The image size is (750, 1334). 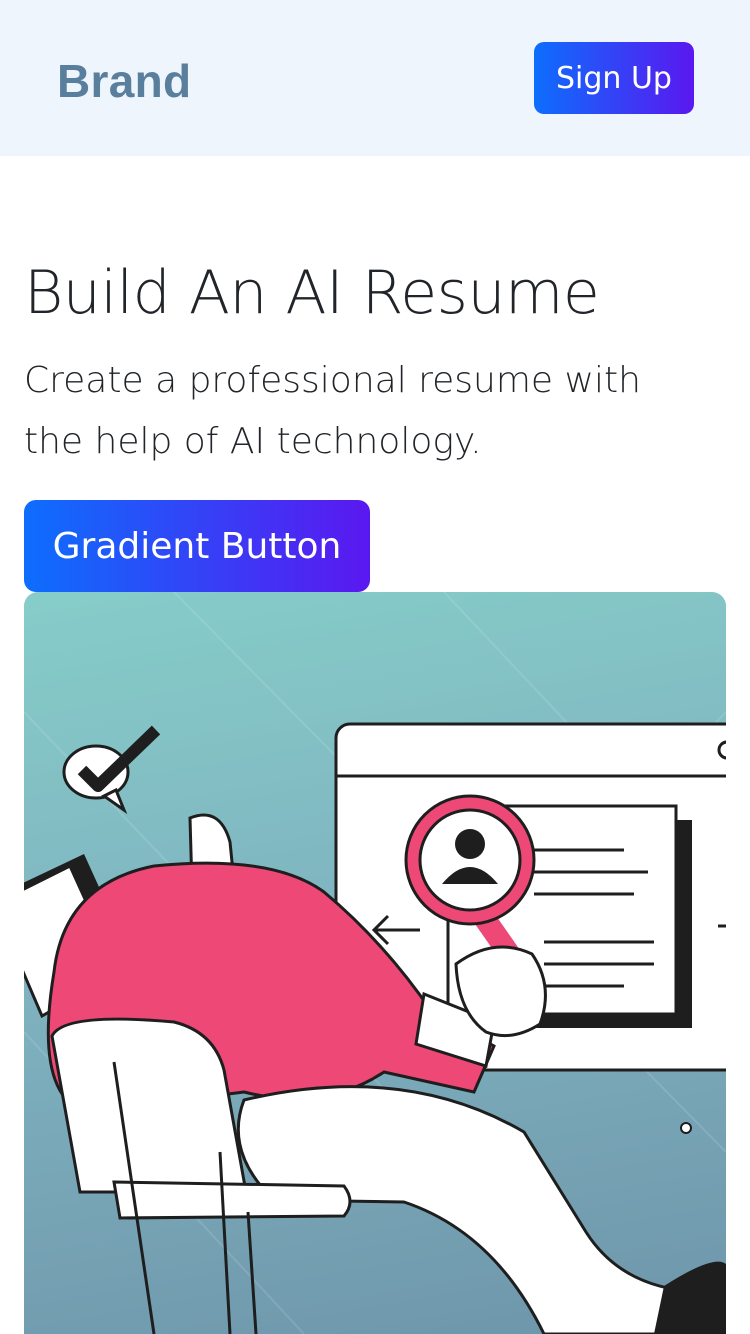 I want to click on check-bubble-icon, so click(x=111, y=770).